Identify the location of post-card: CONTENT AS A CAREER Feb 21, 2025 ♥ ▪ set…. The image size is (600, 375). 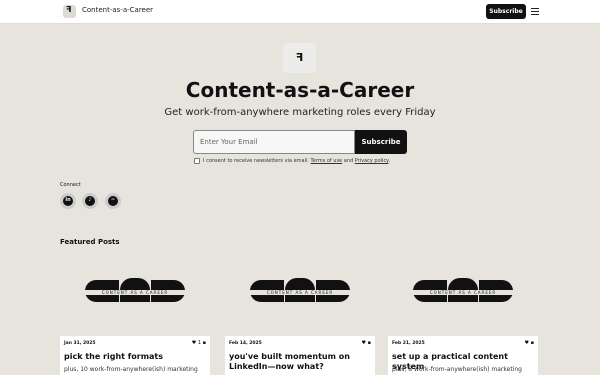
(463, 320).